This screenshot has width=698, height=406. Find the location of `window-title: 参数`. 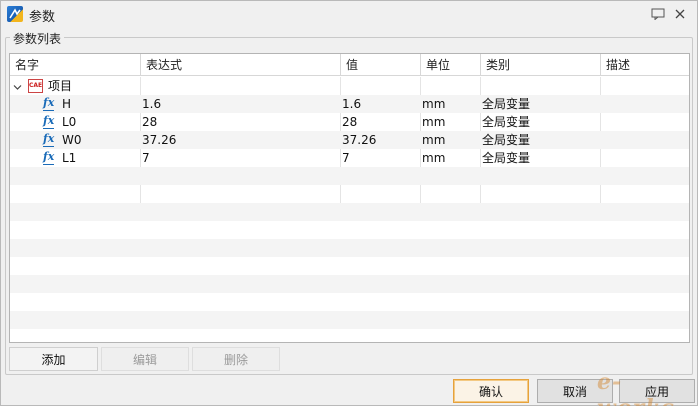

window-title: 参数 is located at coordinates (42, 17).